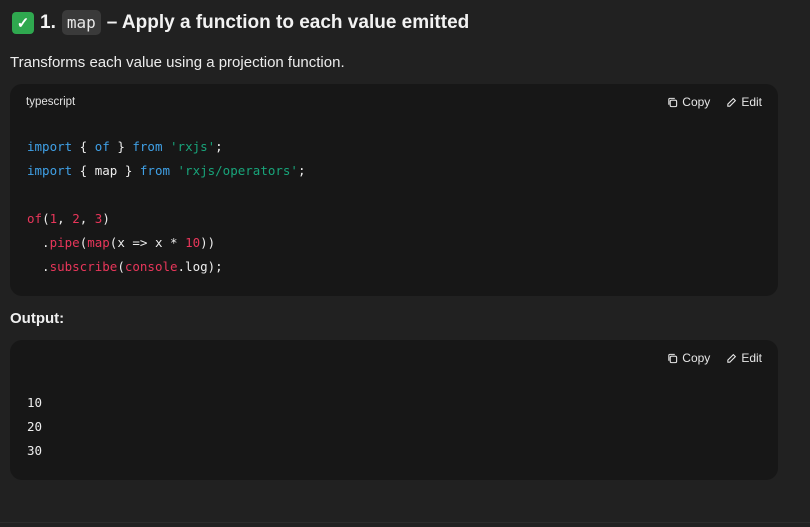  What do you see at coordinates (76, 218) in the screenshot?
I see `code-token: 2` at bounding box center [76, 218].